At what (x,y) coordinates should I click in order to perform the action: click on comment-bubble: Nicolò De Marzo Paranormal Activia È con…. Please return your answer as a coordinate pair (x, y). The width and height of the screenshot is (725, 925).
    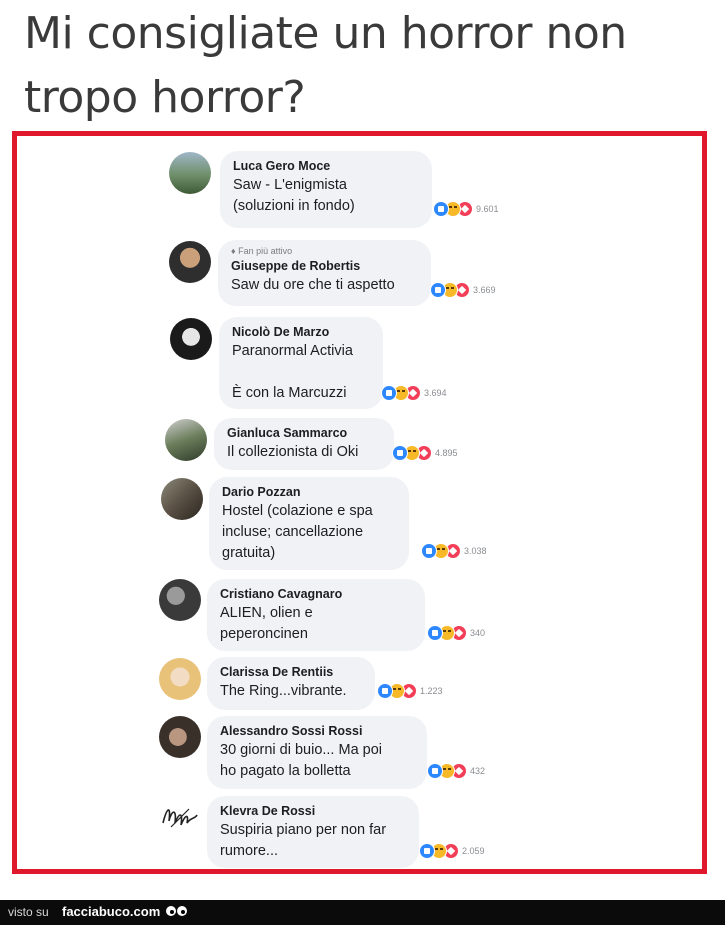
    Looking at the image, I should click on (301, 363).